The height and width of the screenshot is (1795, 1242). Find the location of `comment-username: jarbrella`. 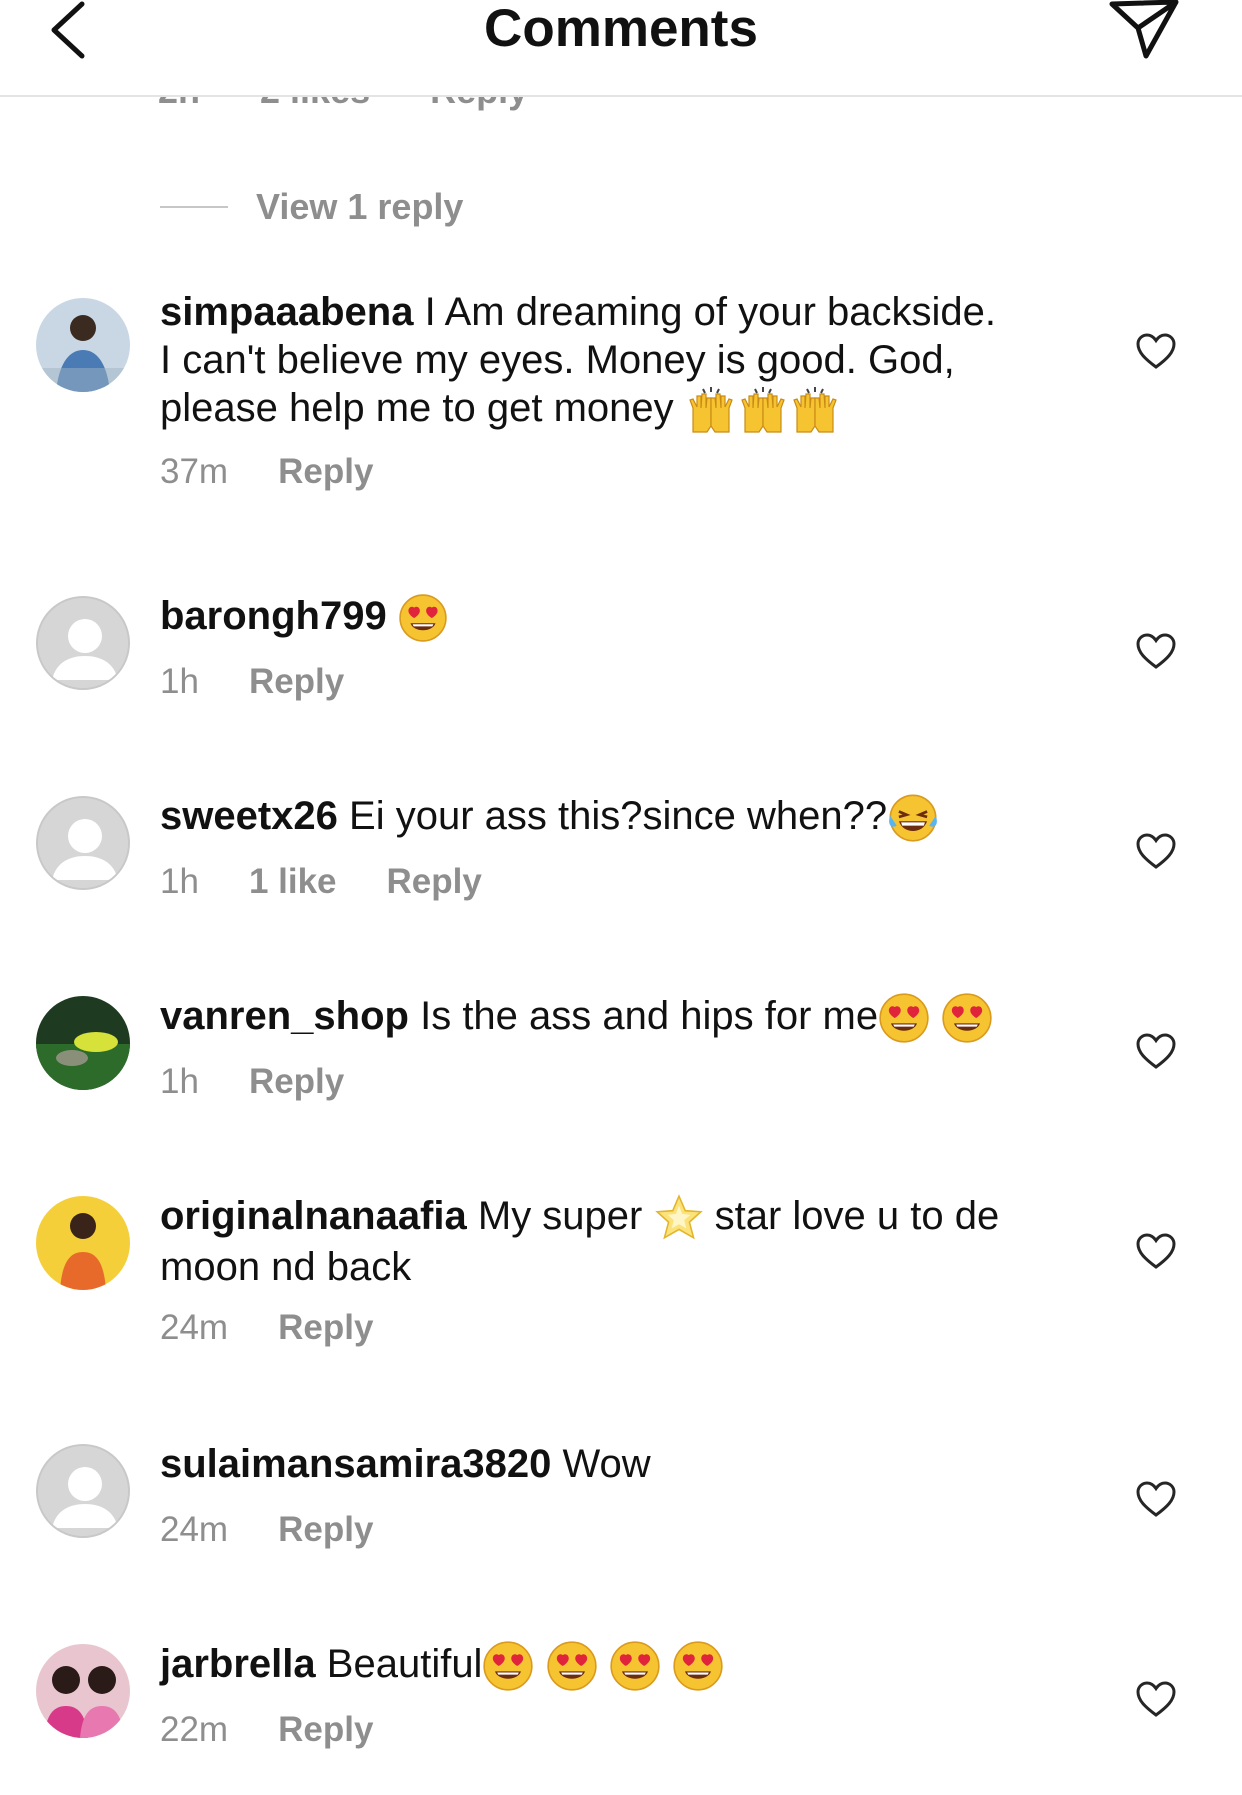

comment-username: jarbrella is located at coordinates (238, 1664).